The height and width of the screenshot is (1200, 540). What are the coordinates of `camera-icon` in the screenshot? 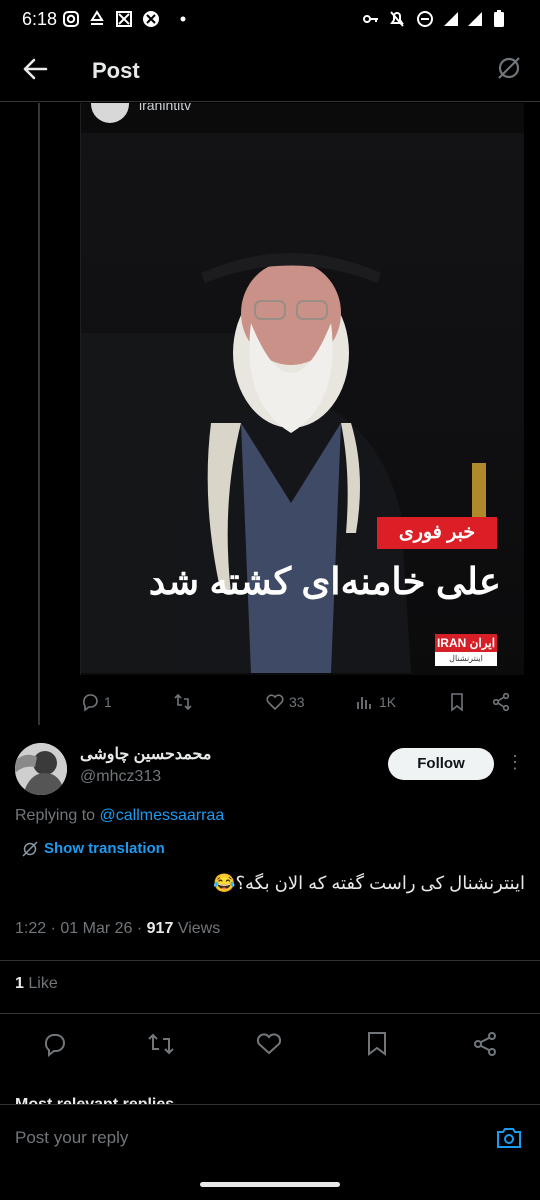 It's located at (509, 1138).